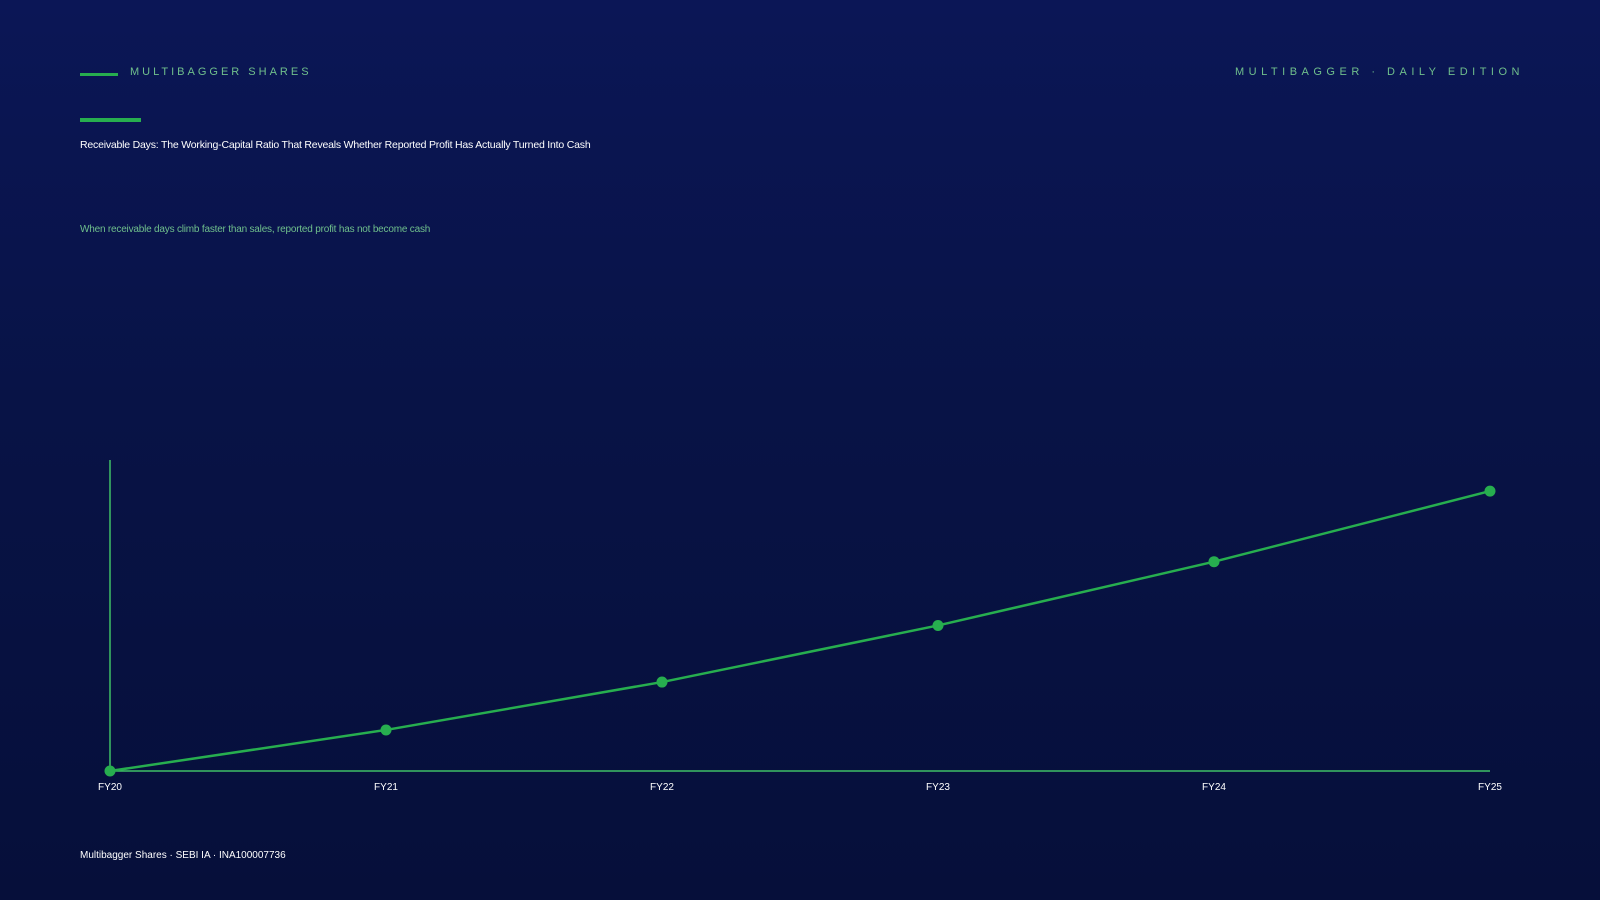  What do you see at coordinates (1490, 787) in the screenshot?
I see `x-tick-label: FY25` at bounding box center [1490, 787].